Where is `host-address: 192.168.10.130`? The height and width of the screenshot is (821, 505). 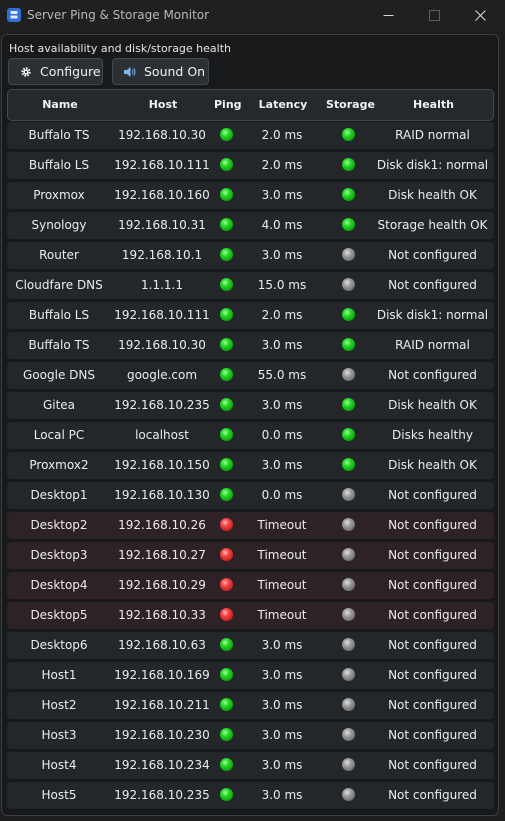 host-address: 192.168.10.130 is located at coordinates (162, 495).